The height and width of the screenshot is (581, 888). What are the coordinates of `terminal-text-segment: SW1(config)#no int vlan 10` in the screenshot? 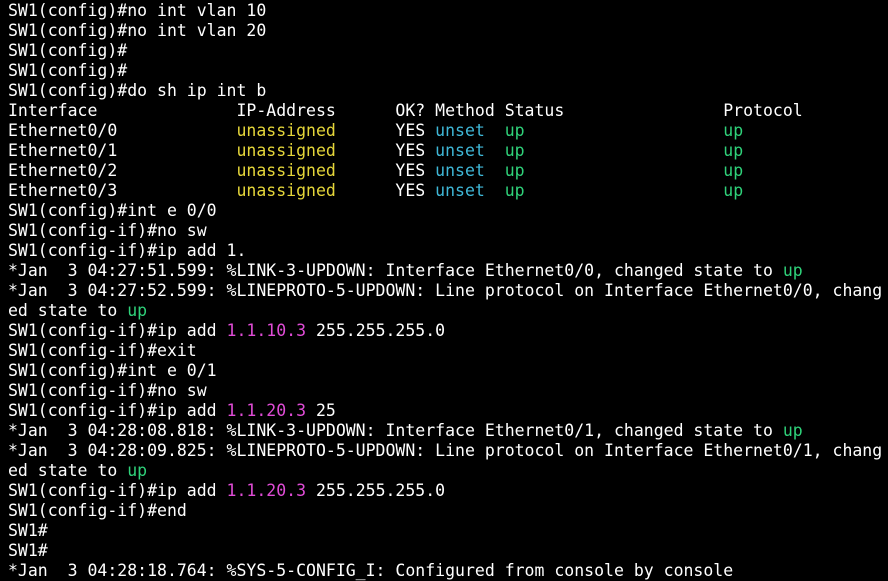 It's located at (137, 10).